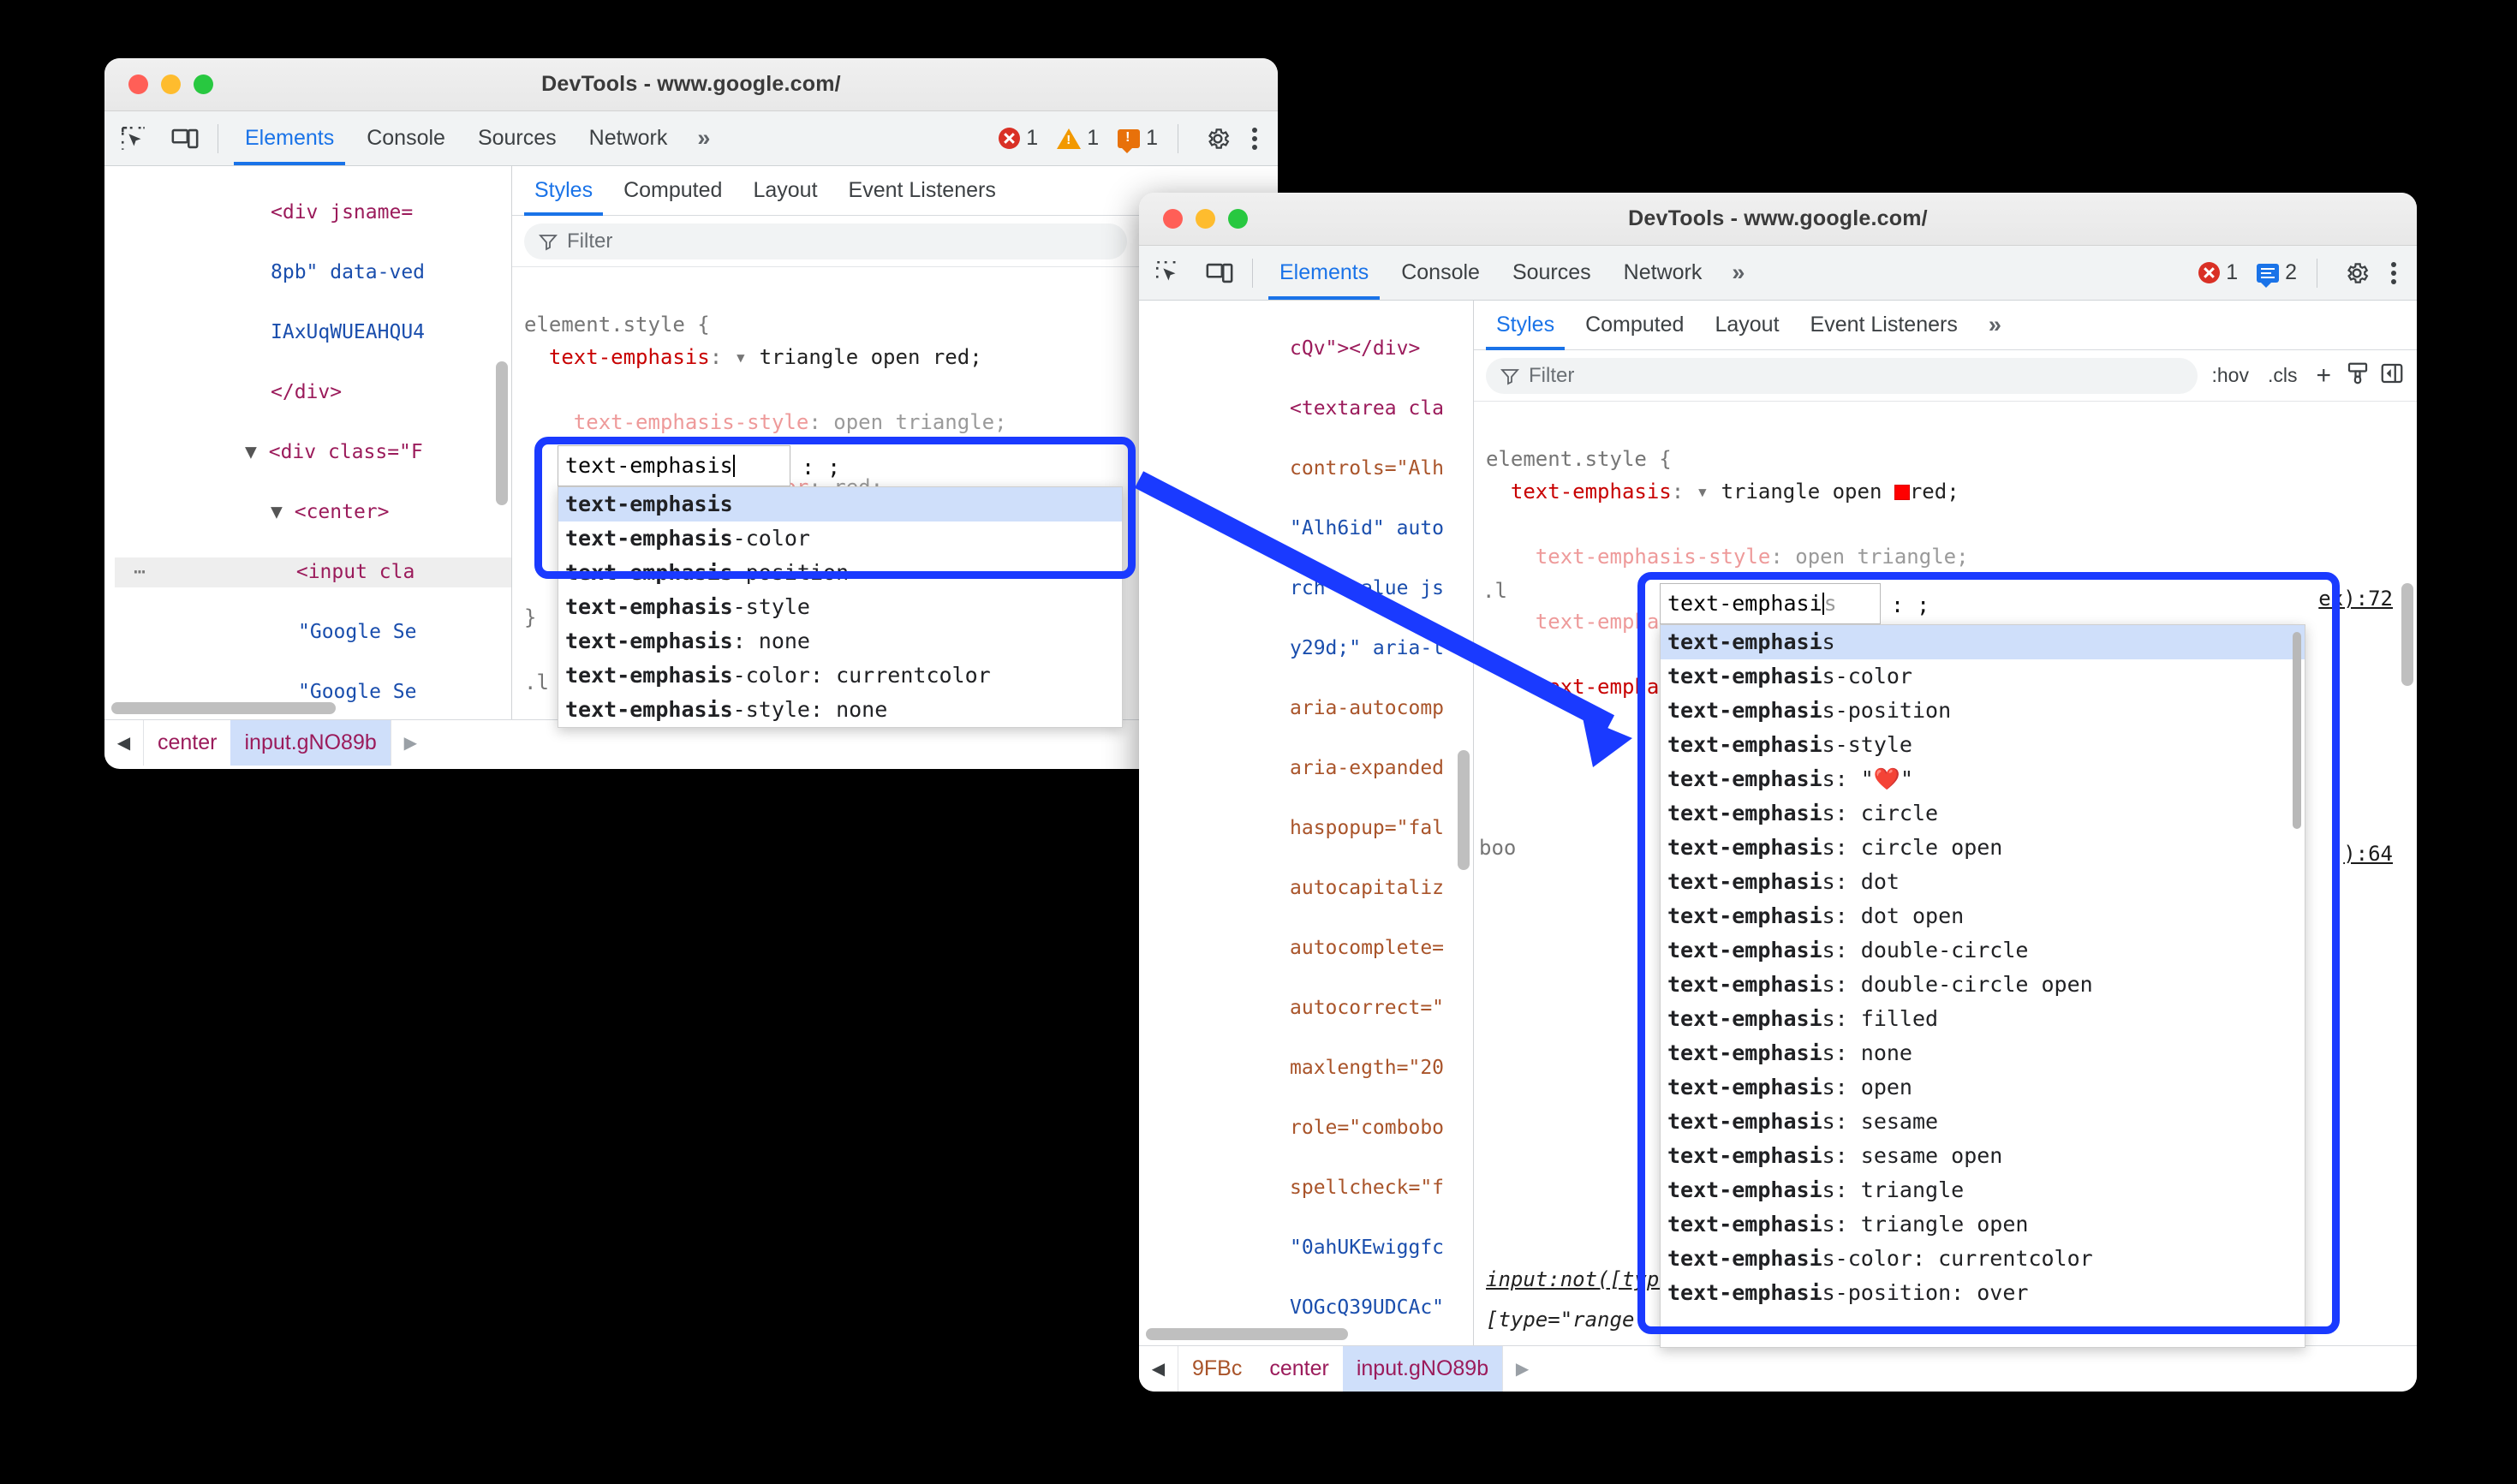 Image resolution: width=2517 pixels, height=1484 pixels. What do you see at coordinates (1778, 273) in the screenshot?
I see `devtools-toolbar-2: Elements Console Sources Network » 1 2` at bounding box center [1778, 273].